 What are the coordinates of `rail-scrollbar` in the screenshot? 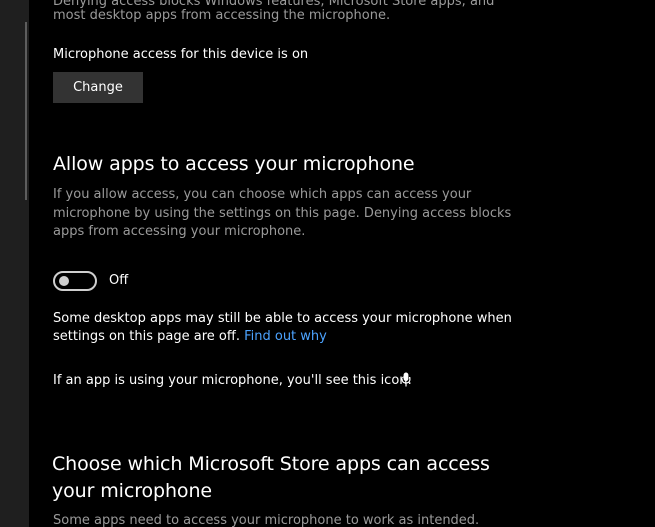 It's located at (26, 111).